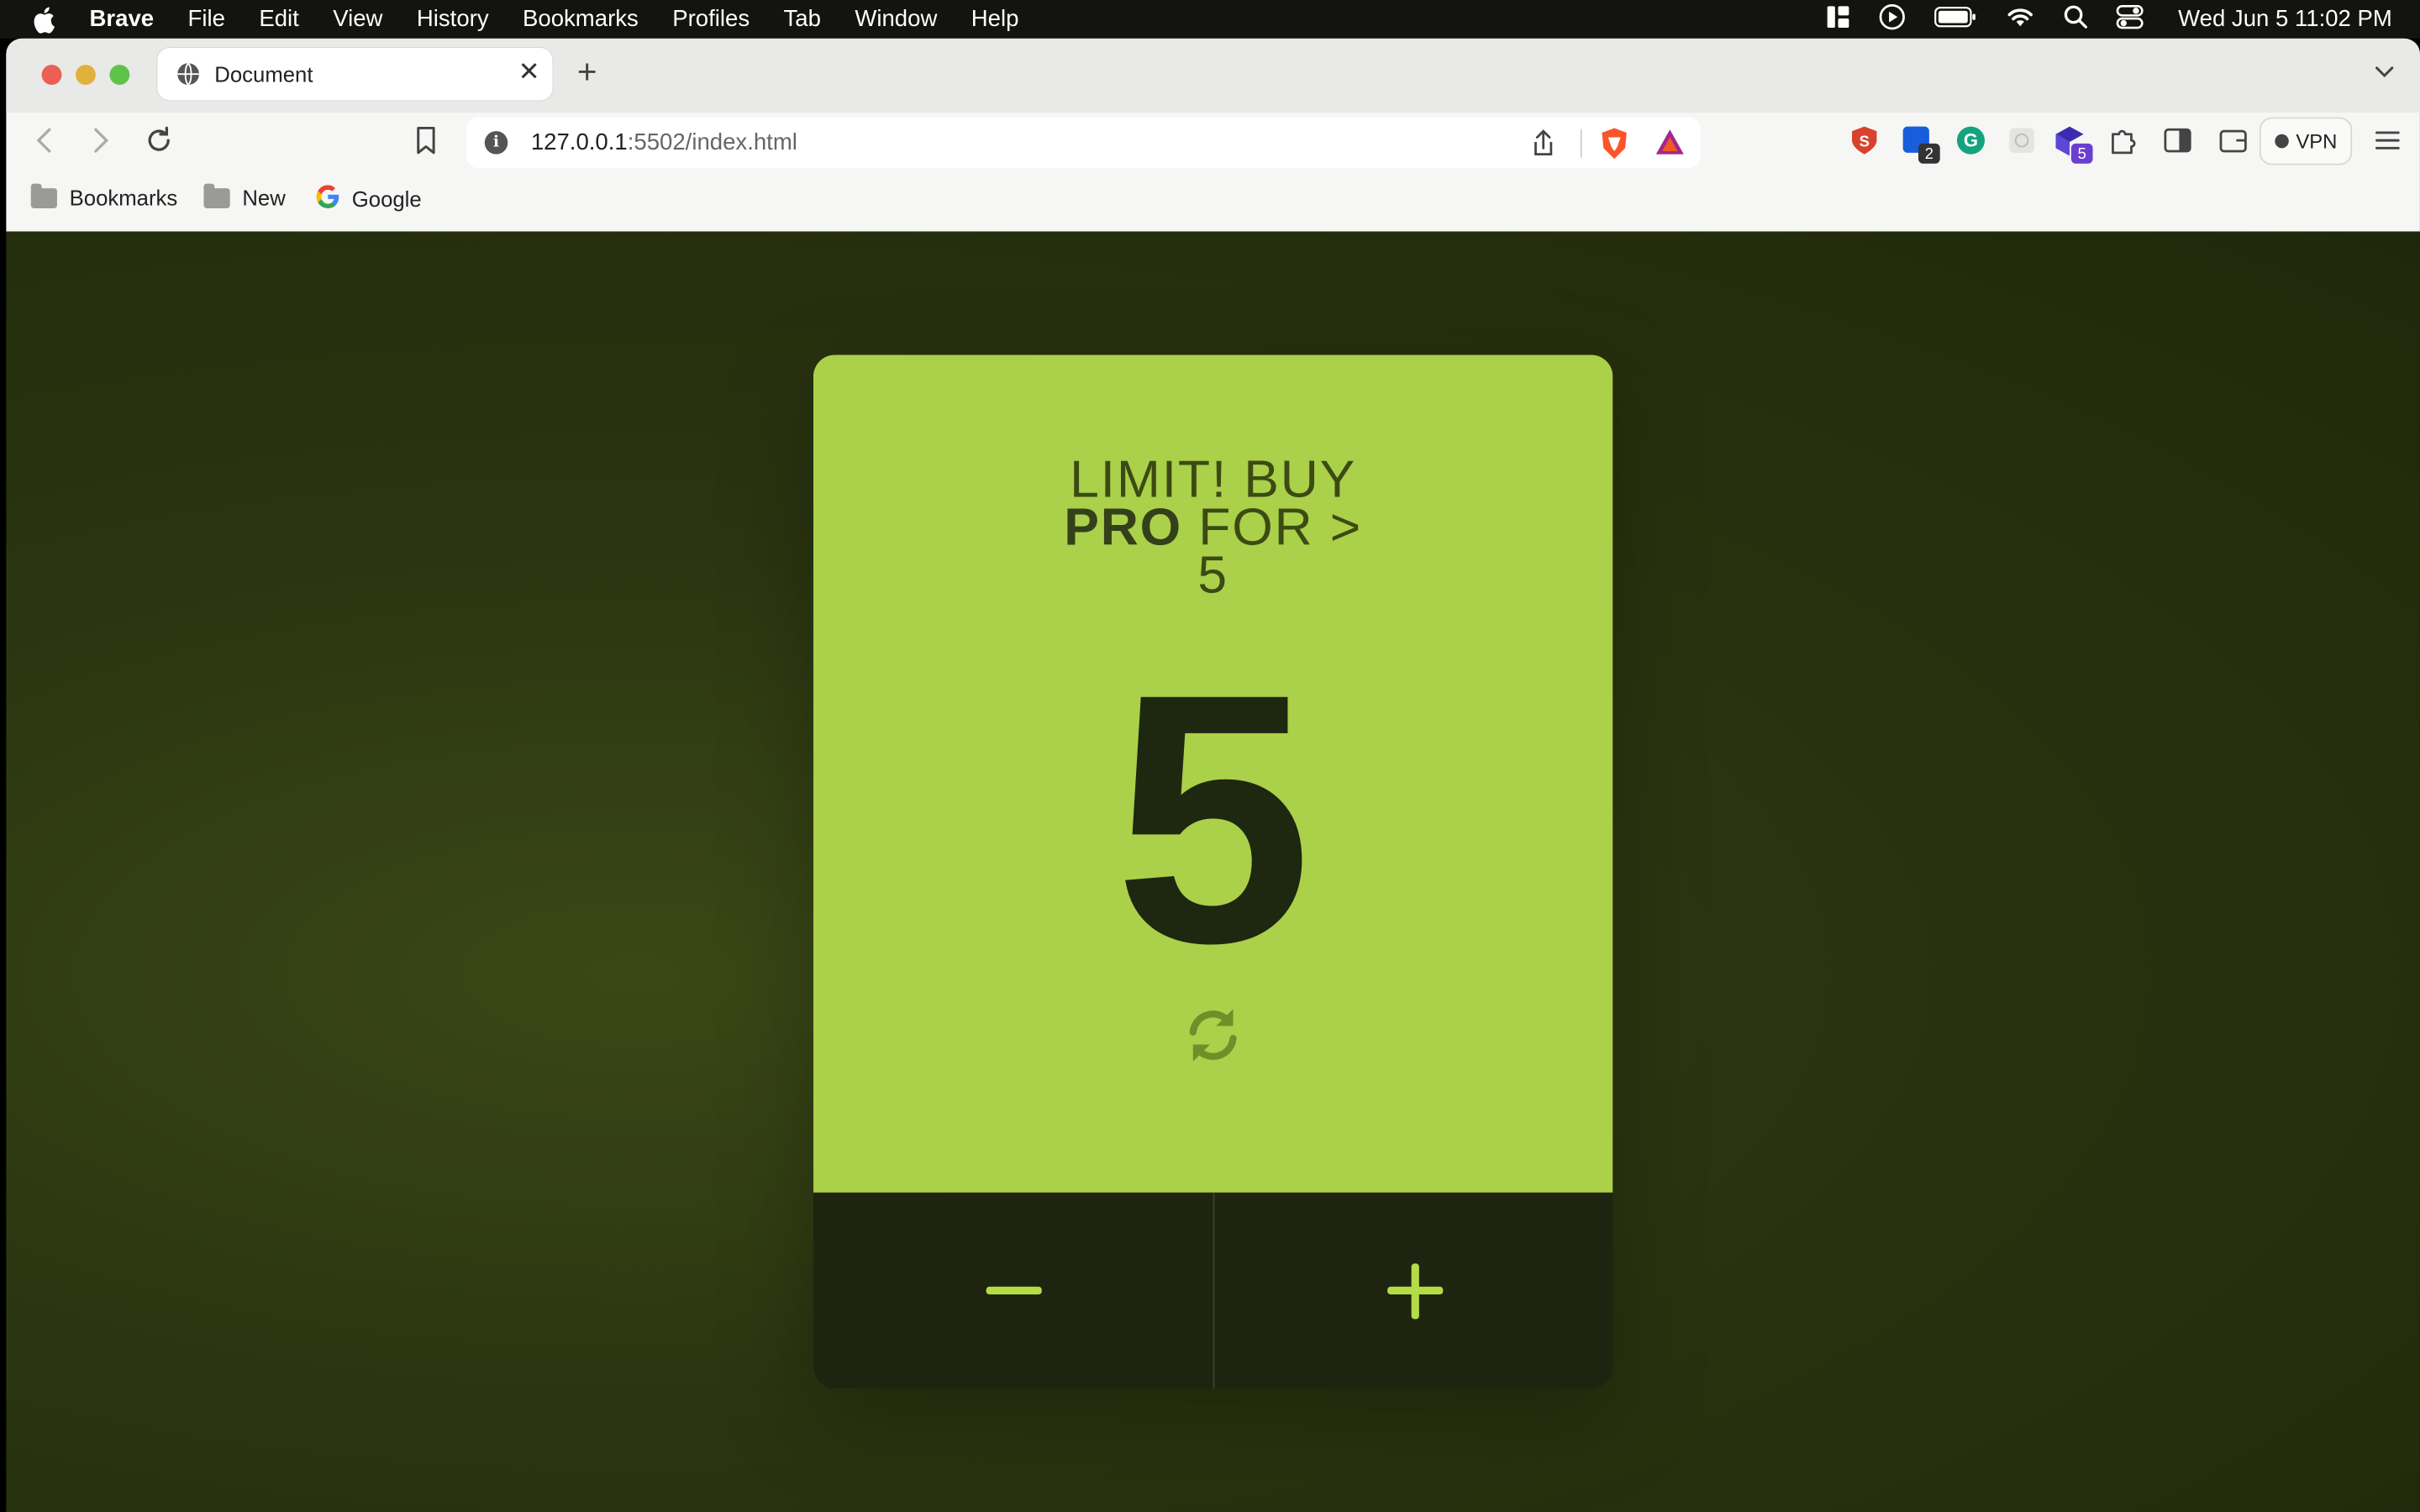  Describe the element at coordinates (1955, 19) in the screenshot. I see `battery-icon` at that location.